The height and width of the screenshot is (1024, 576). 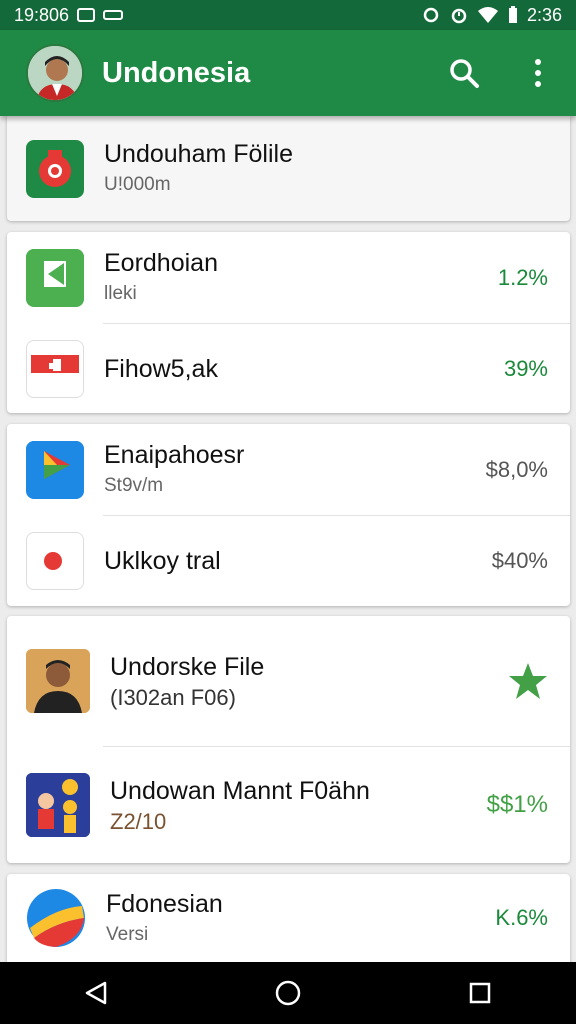 I want to click on home-button, so click(x=288, y=993).